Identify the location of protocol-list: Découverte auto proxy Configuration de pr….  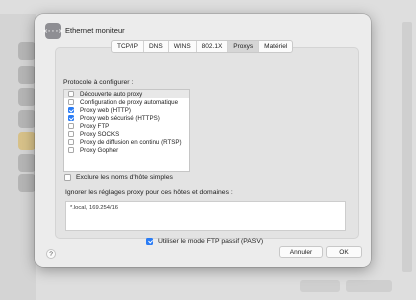
(126, 130).